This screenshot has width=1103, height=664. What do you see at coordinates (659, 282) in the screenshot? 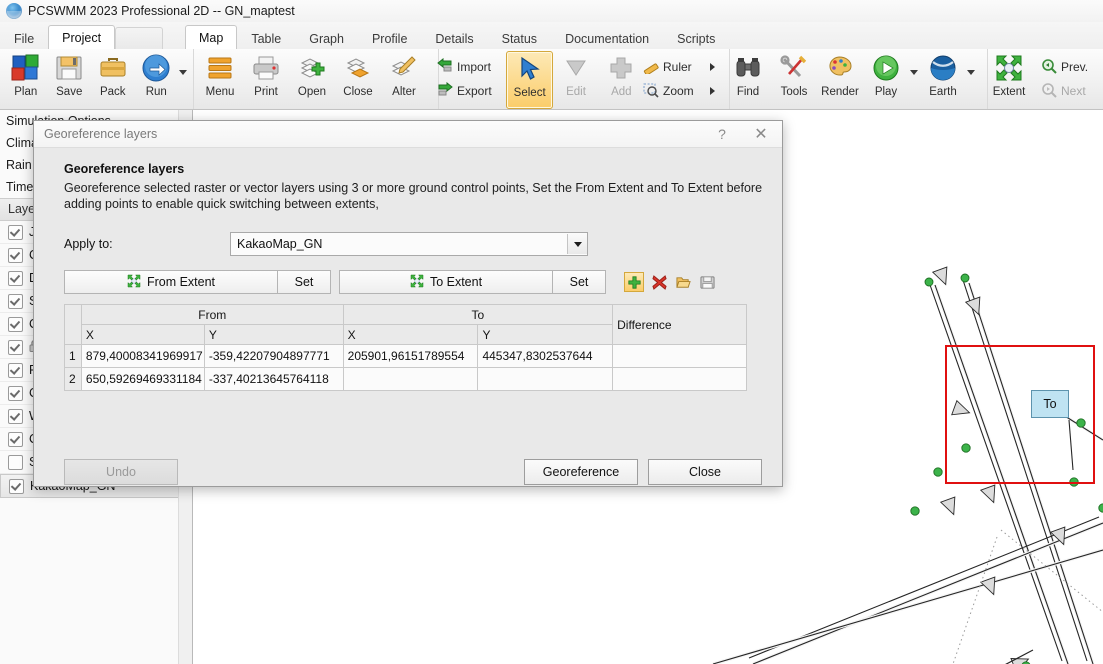
I see `delete-point-icon` at bounding box center [659, 282].